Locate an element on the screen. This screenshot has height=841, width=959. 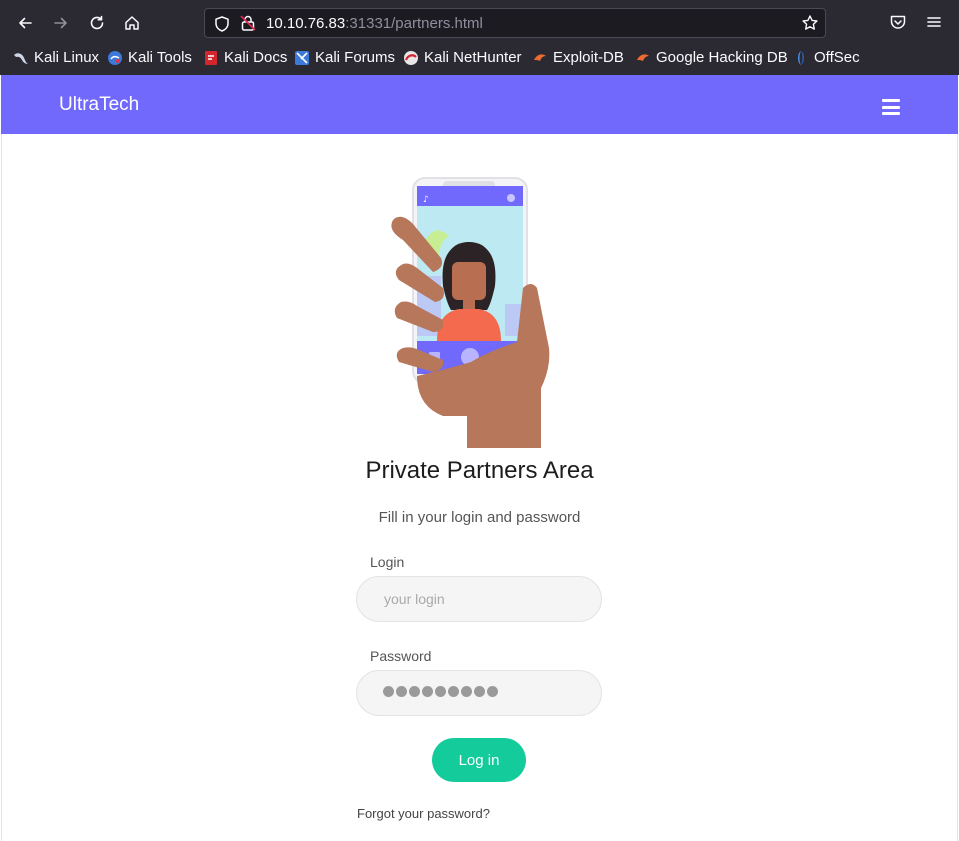
bookmark-label: Kali NetHunter is located at coordinates (473, 57).